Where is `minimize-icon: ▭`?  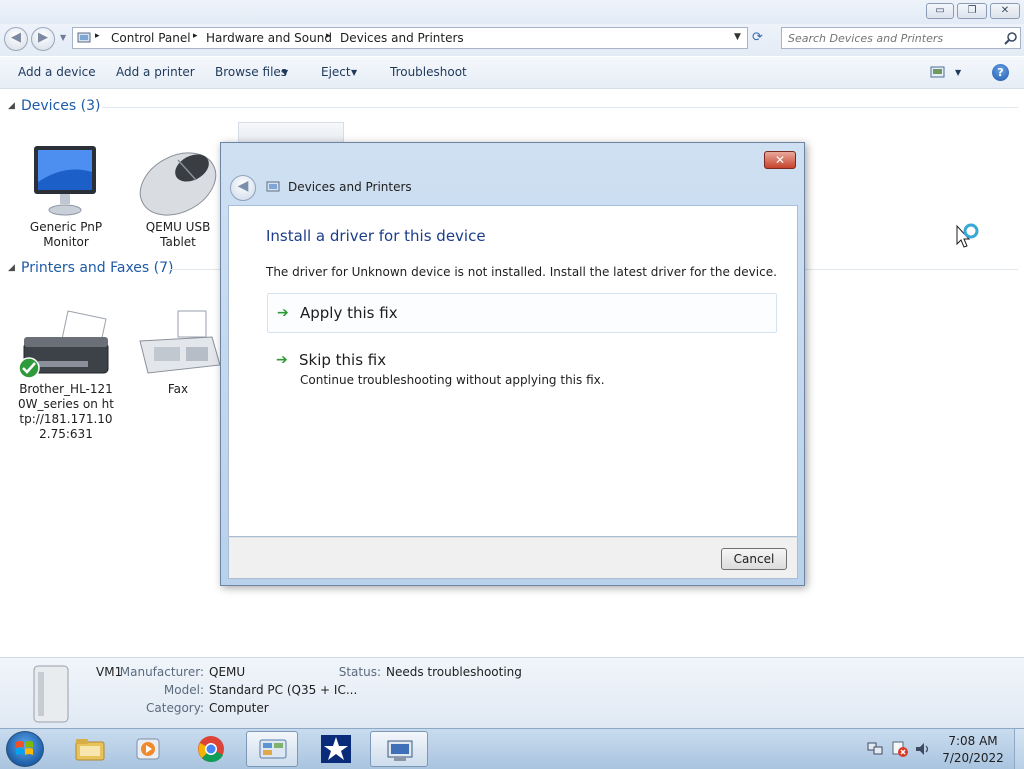
minimize-icon: ▭ is located at coordinates (940, 10).